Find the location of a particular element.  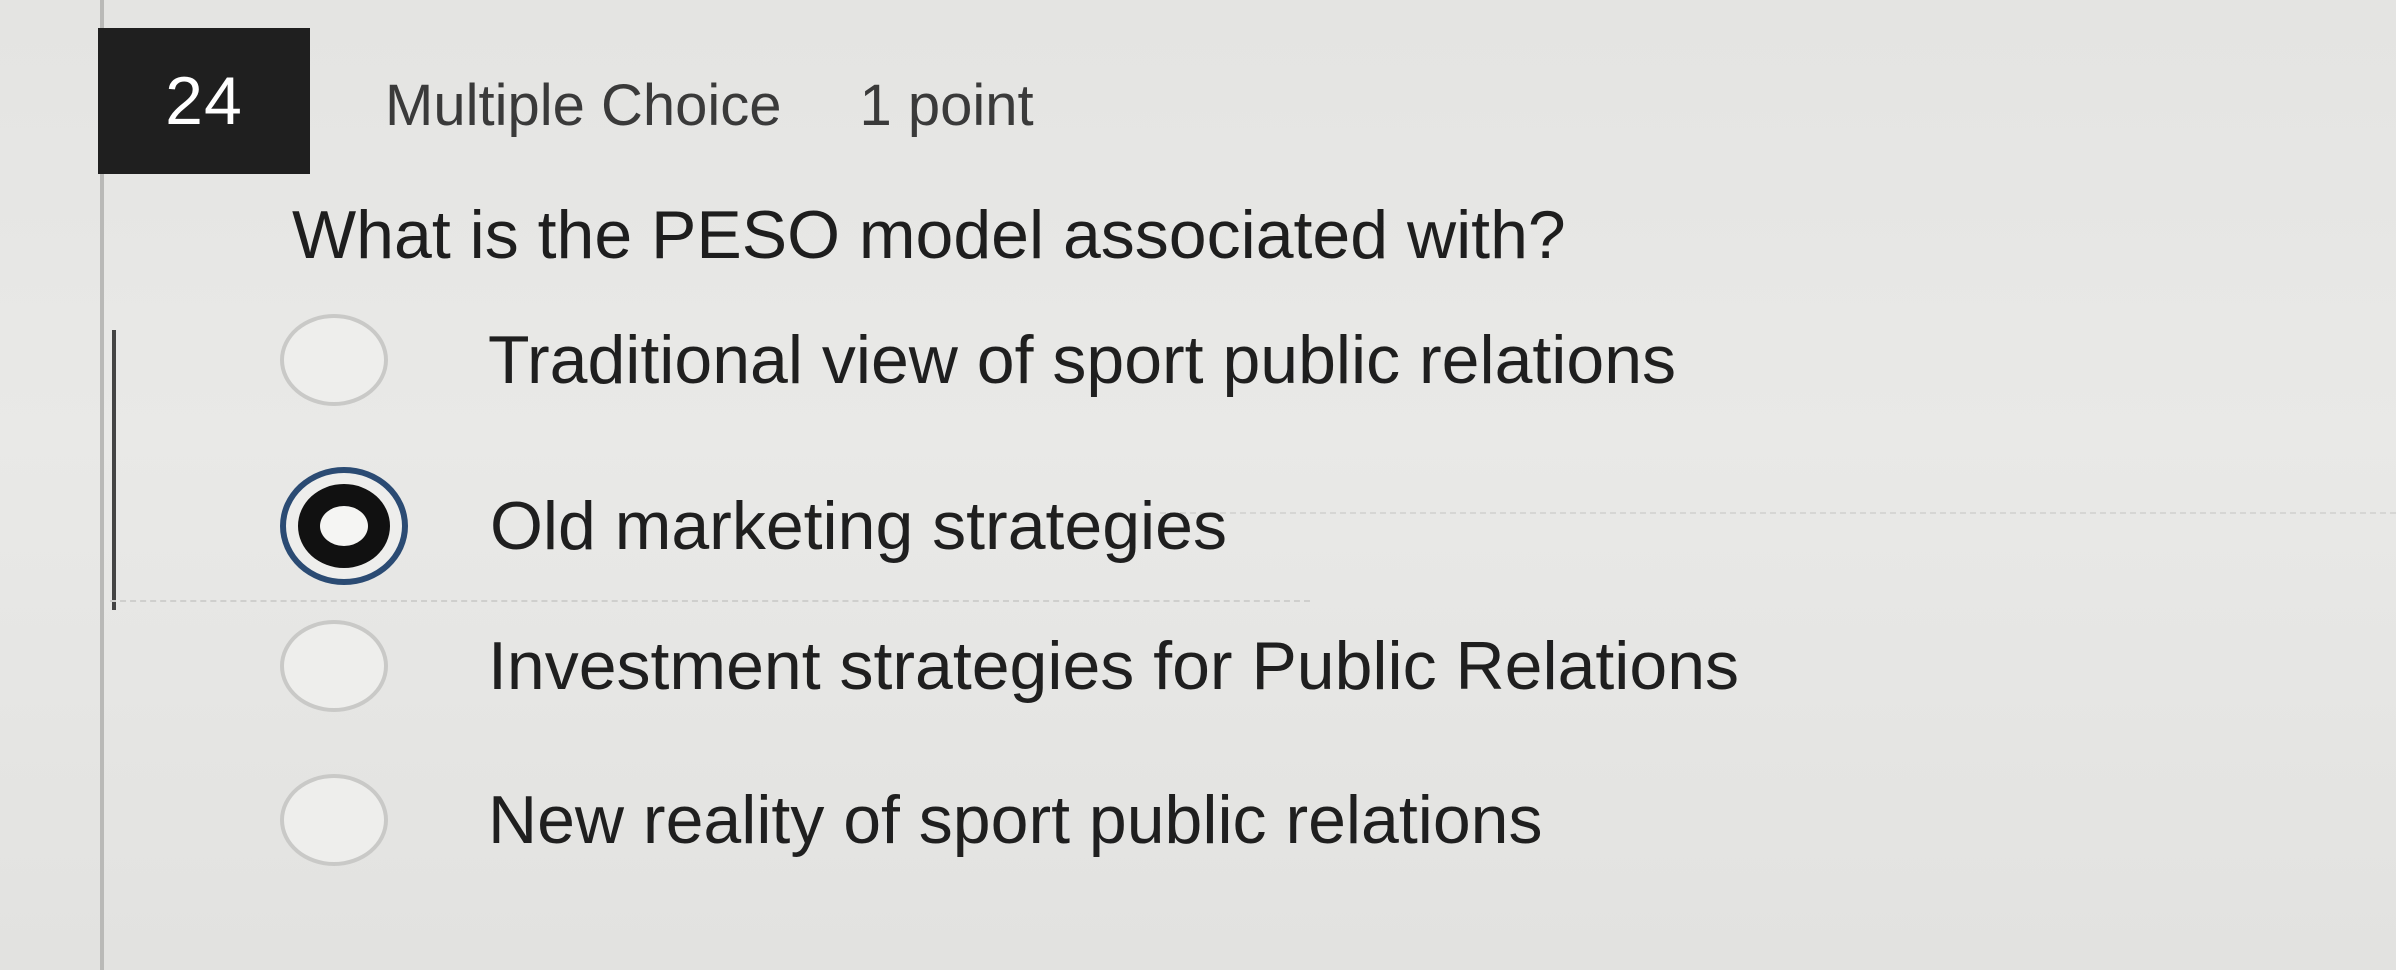

option-label: New reality of sport public relations is located at coordinates (1015, 820).